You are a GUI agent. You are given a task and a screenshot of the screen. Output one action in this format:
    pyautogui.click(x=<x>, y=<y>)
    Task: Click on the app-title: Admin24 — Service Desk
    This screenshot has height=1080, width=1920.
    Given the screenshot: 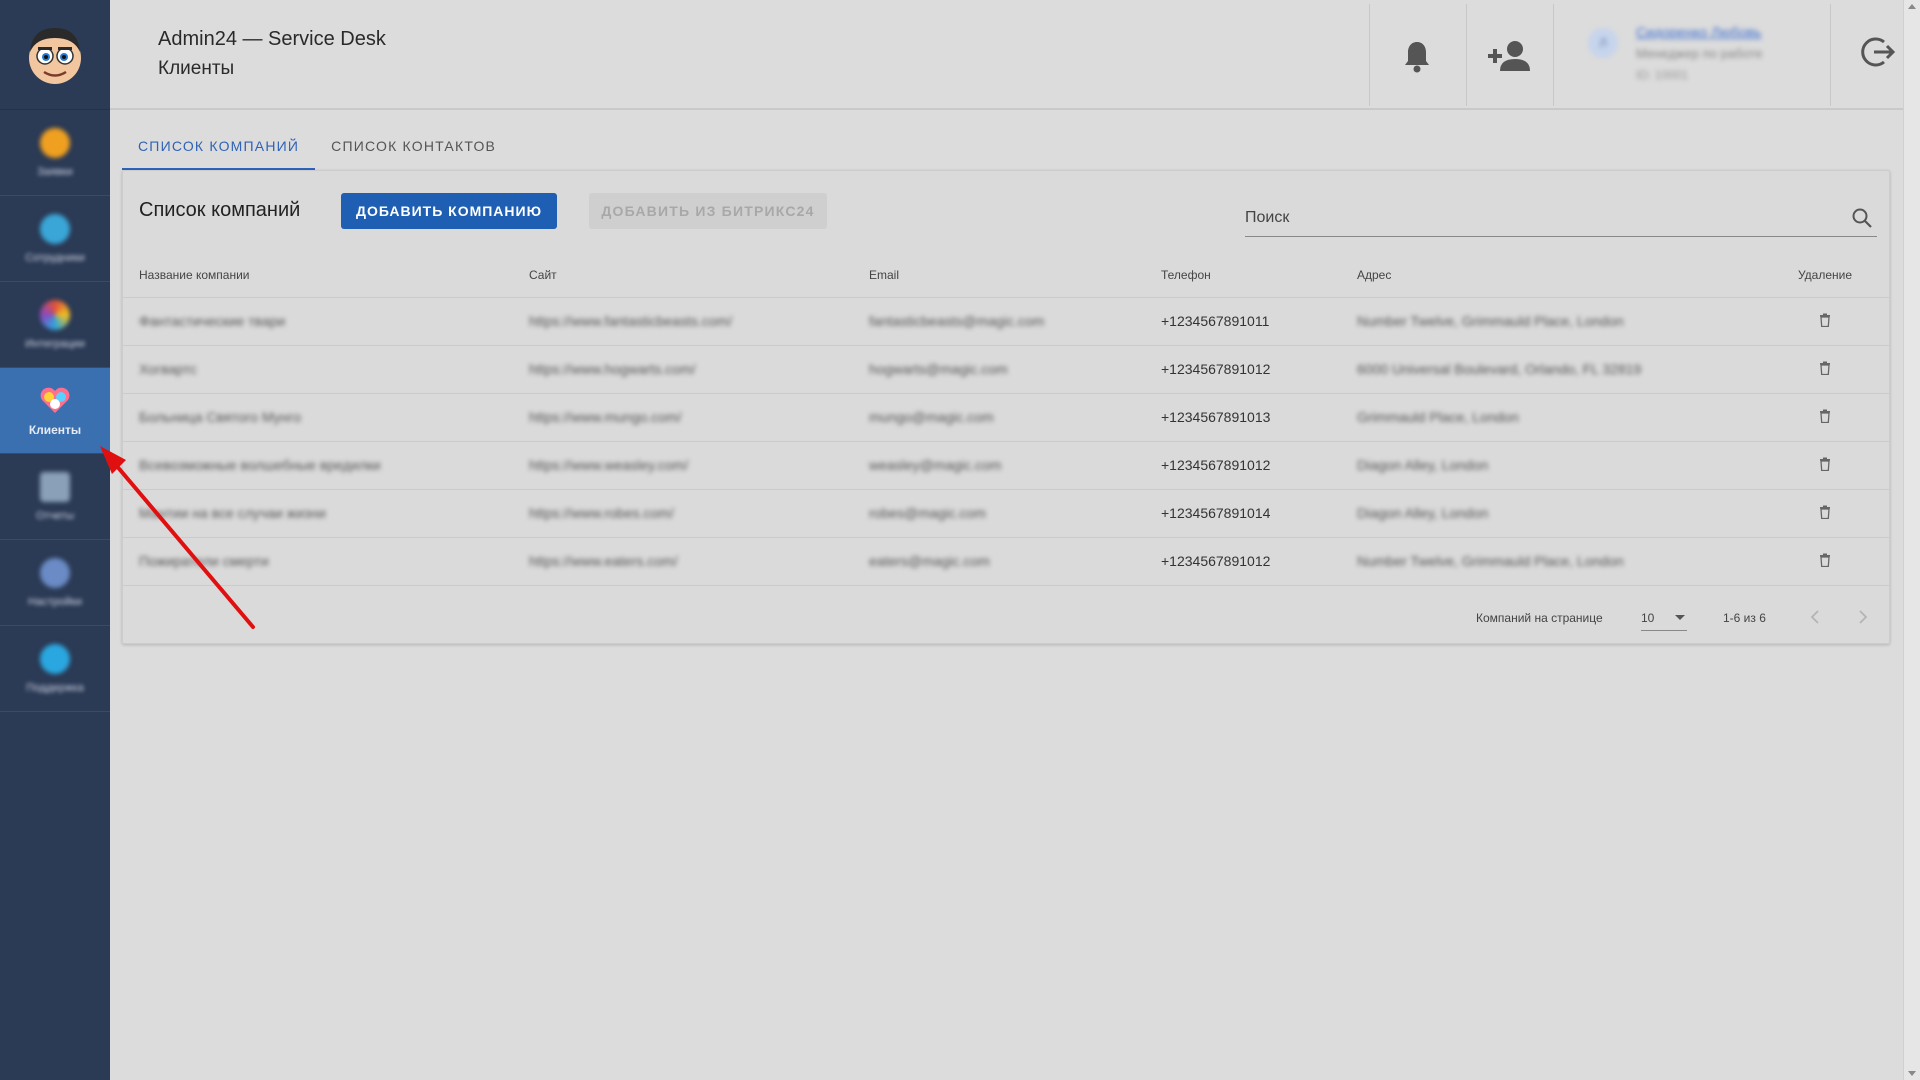 What is the action you would take?
    pyautogui.click(x=272, y=39)
    